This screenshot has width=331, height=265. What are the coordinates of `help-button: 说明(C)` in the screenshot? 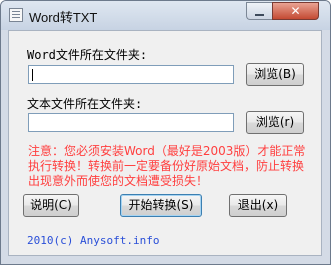 It's located at (51, 205).